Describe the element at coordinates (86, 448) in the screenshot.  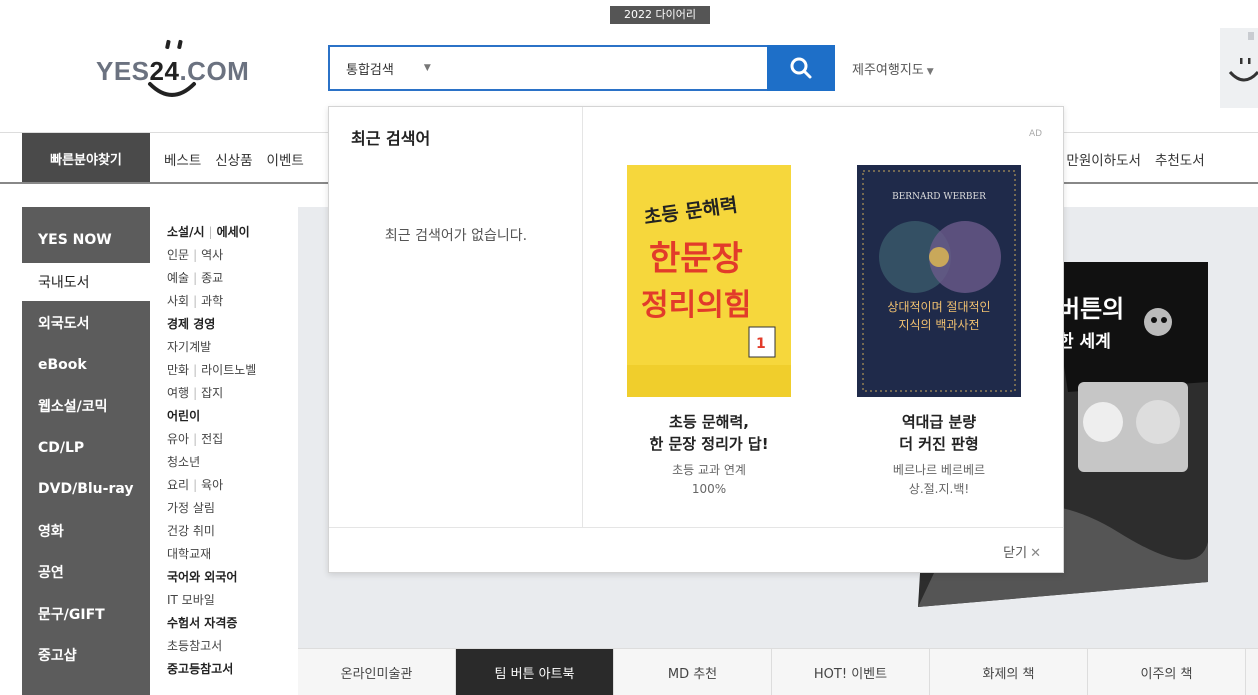
I see `category-item: CD/LP` at that location.